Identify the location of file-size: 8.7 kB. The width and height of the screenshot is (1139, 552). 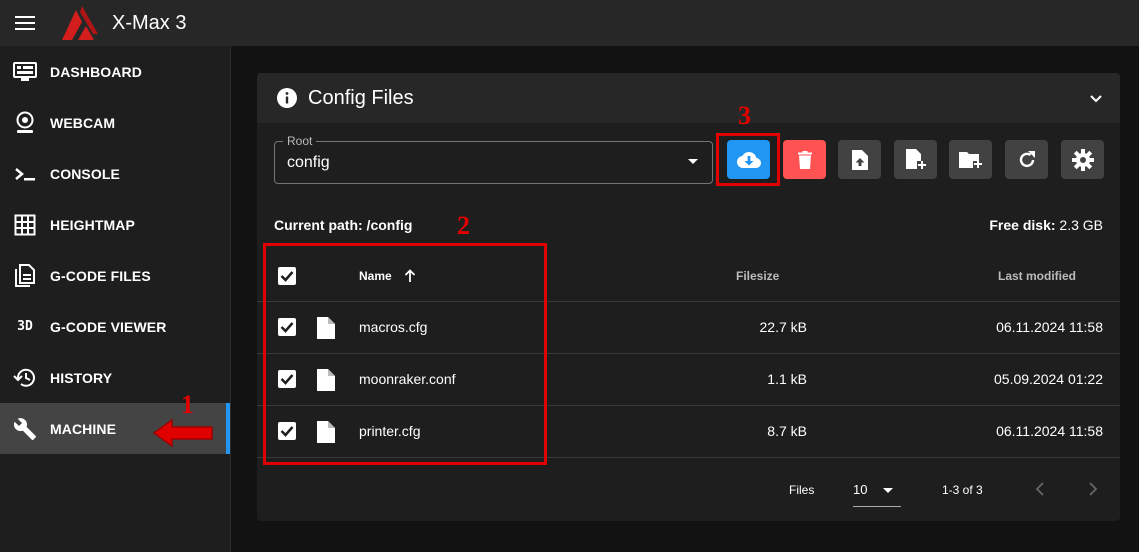
(787, 431).